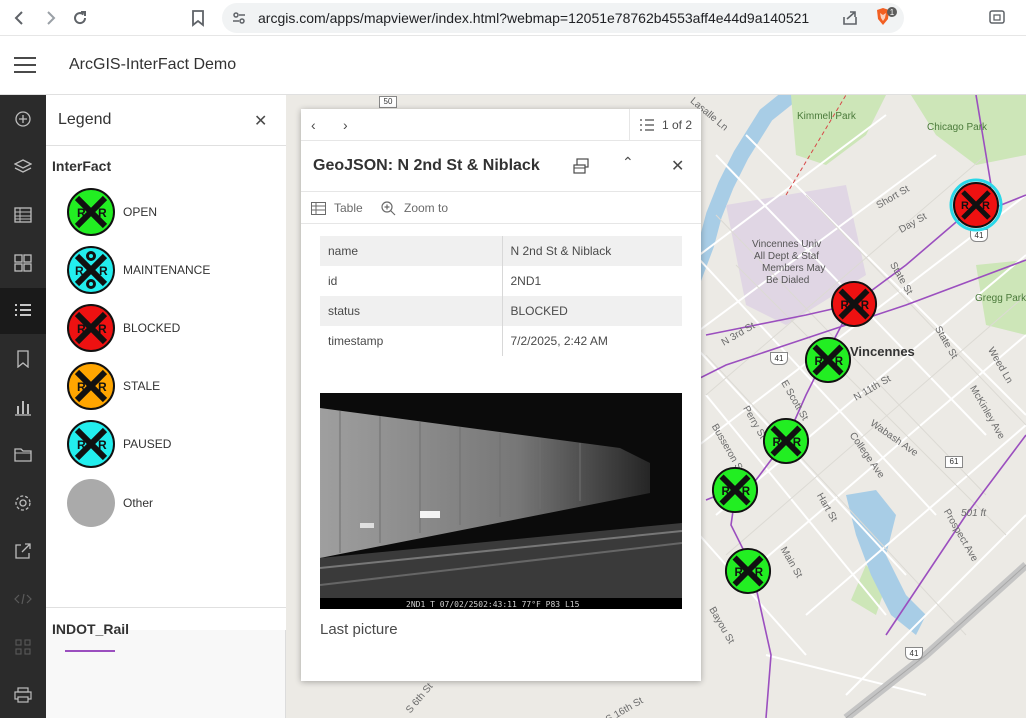 This screenshot has height=718, width=1026. What do you see at coordinates (80, 18) in the screenshot?
I see `reload-icon` at bounding box center [80, 18].